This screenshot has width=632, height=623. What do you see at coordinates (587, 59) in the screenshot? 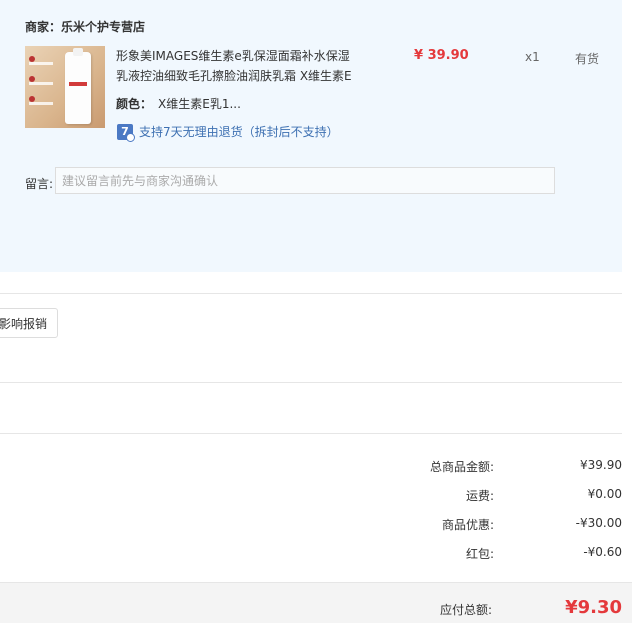
I see `stock-status: 有货` at bounding box center [587, 59].